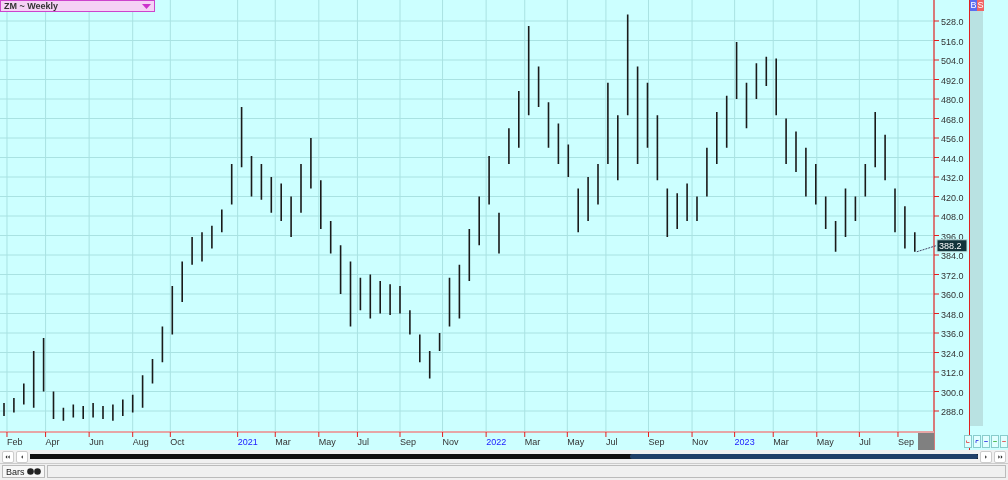 This screenshot has height=480, width=1008. Describe the element at coordinates (952, 80) in the screenshot. I see `price-label: 492.0` at that location.